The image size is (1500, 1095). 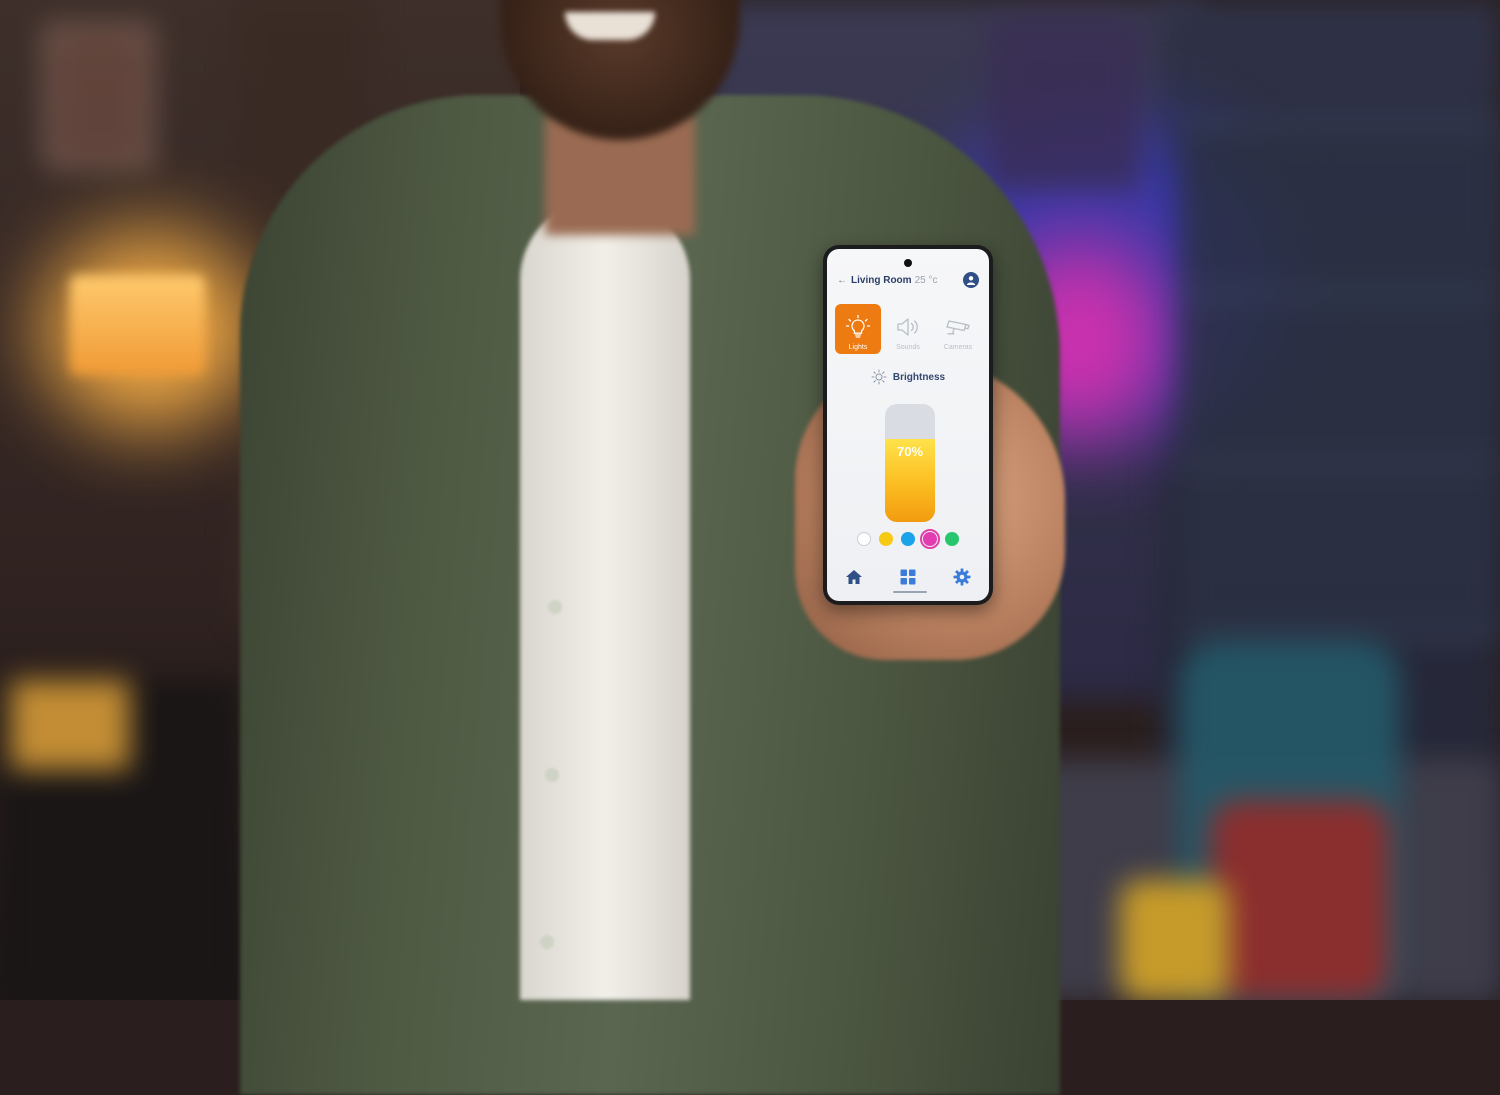 I want to click on brightness-header: Brightness, so click(x=908, y=377).